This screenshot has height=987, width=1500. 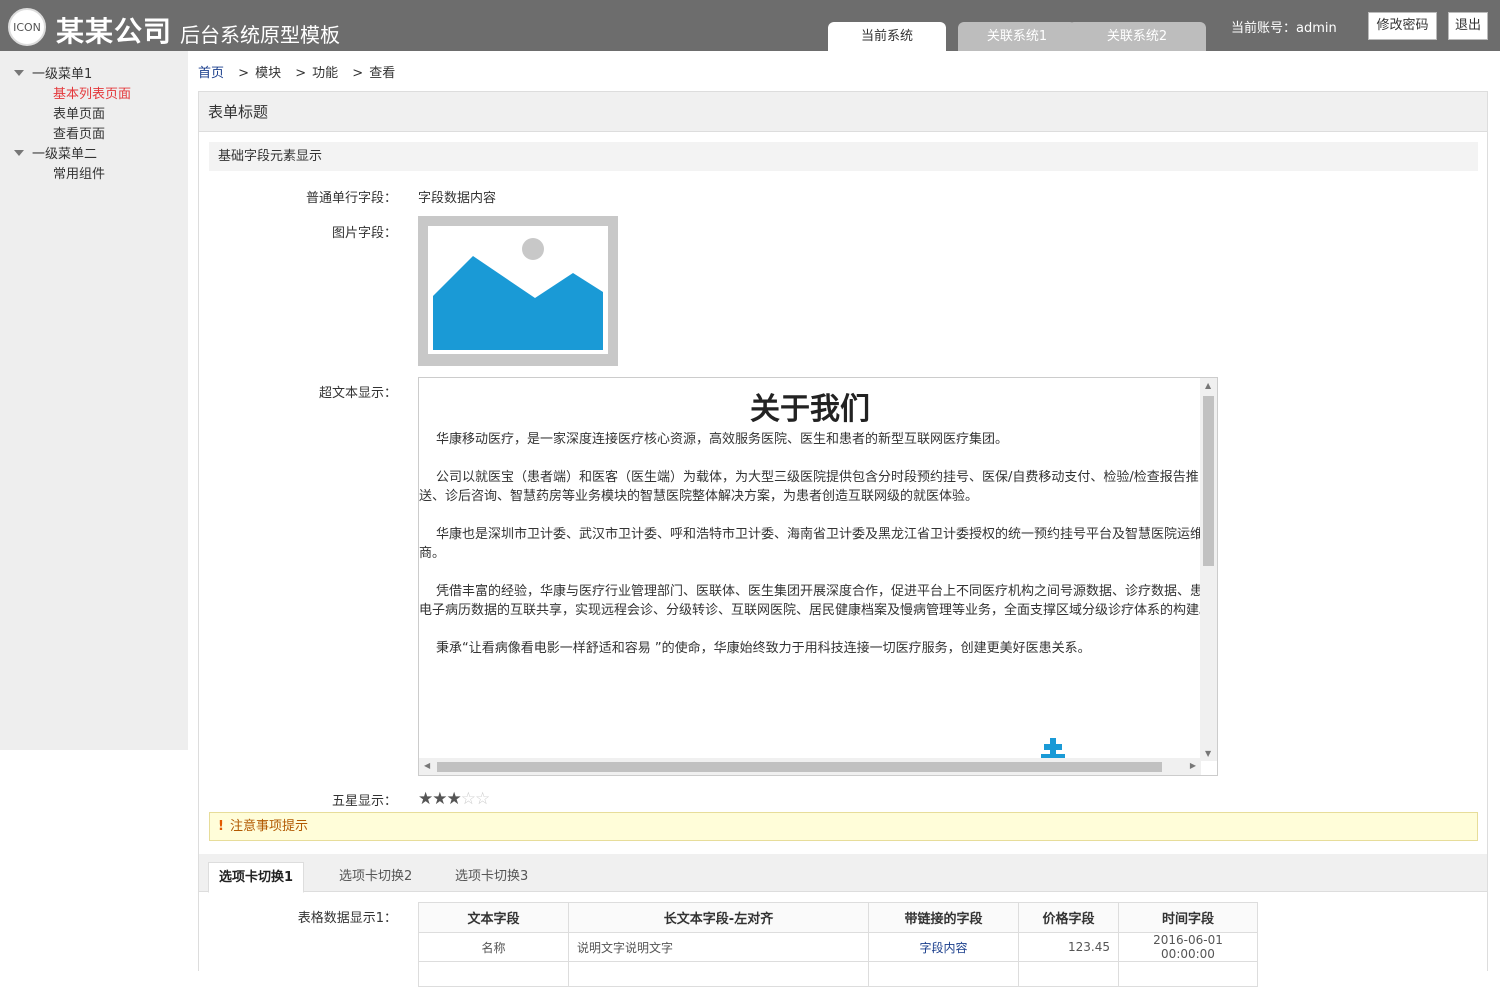 What do you see at coordinates (943, 947) in the screenshot?
I see `table-cell-link: 字段内容` at bounding box center [943, 947].